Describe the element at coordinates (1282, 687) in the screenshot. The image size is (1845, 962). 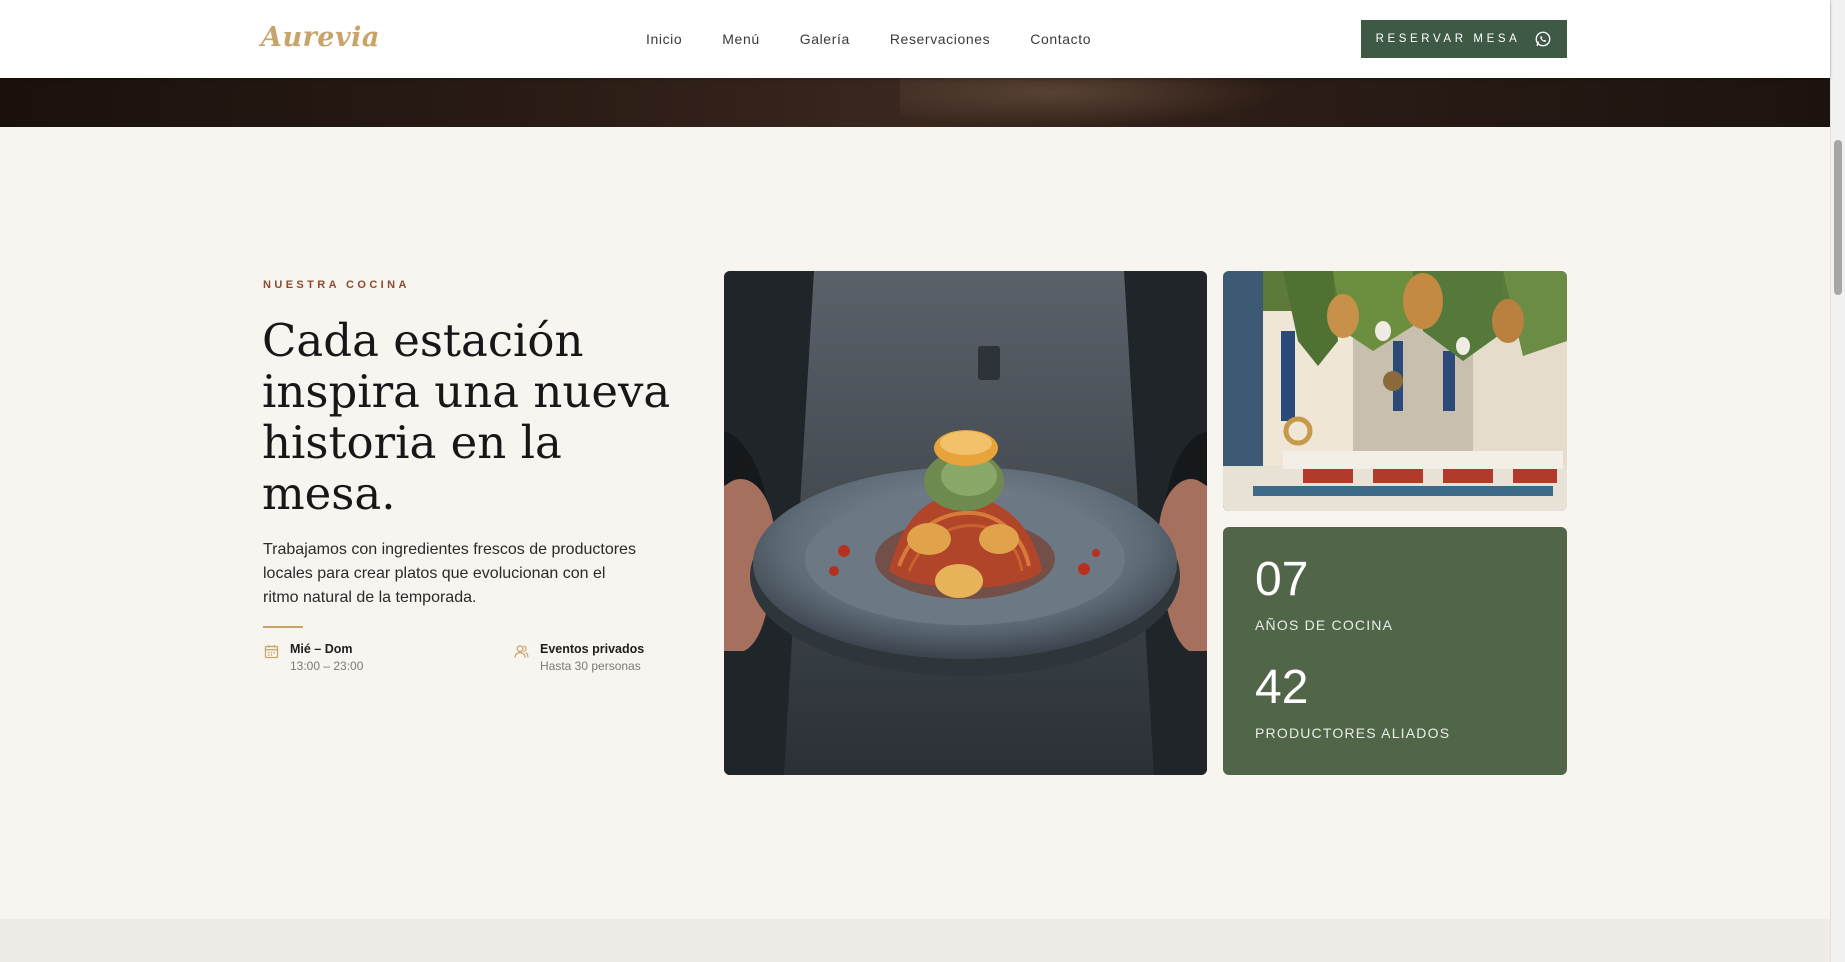
I see `stat-producers-number: 42` at that location.